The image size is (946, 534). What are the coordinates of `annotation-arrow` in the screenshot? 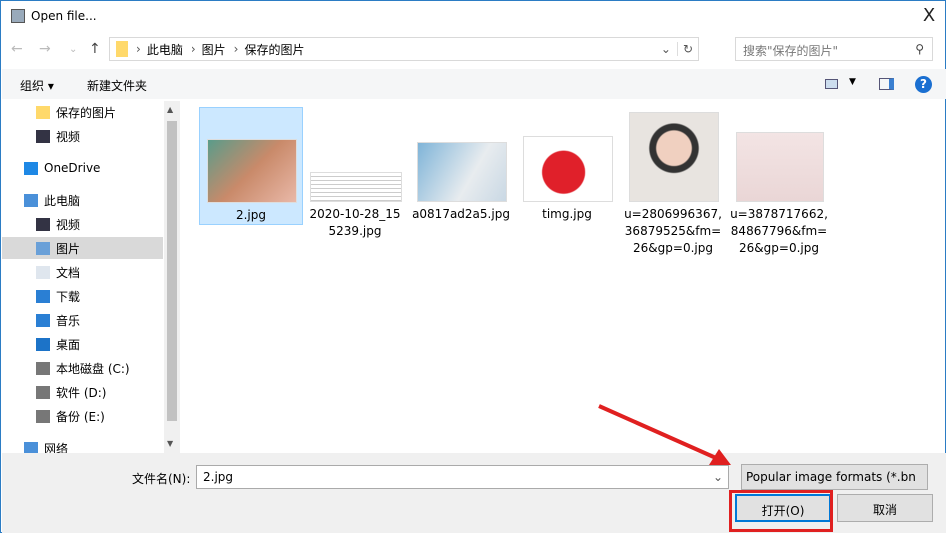 It's located at (664, 434).